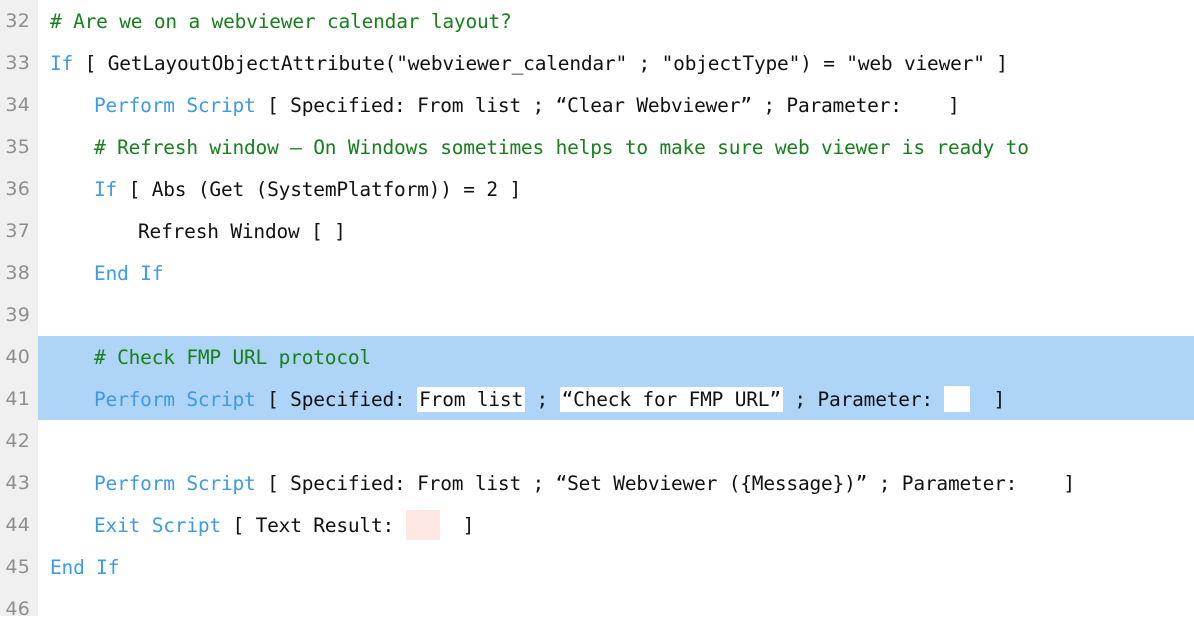 The image size is (1194, 630). I want to click on script-comment: # Check FMP URL protocol, so click(232, 357).